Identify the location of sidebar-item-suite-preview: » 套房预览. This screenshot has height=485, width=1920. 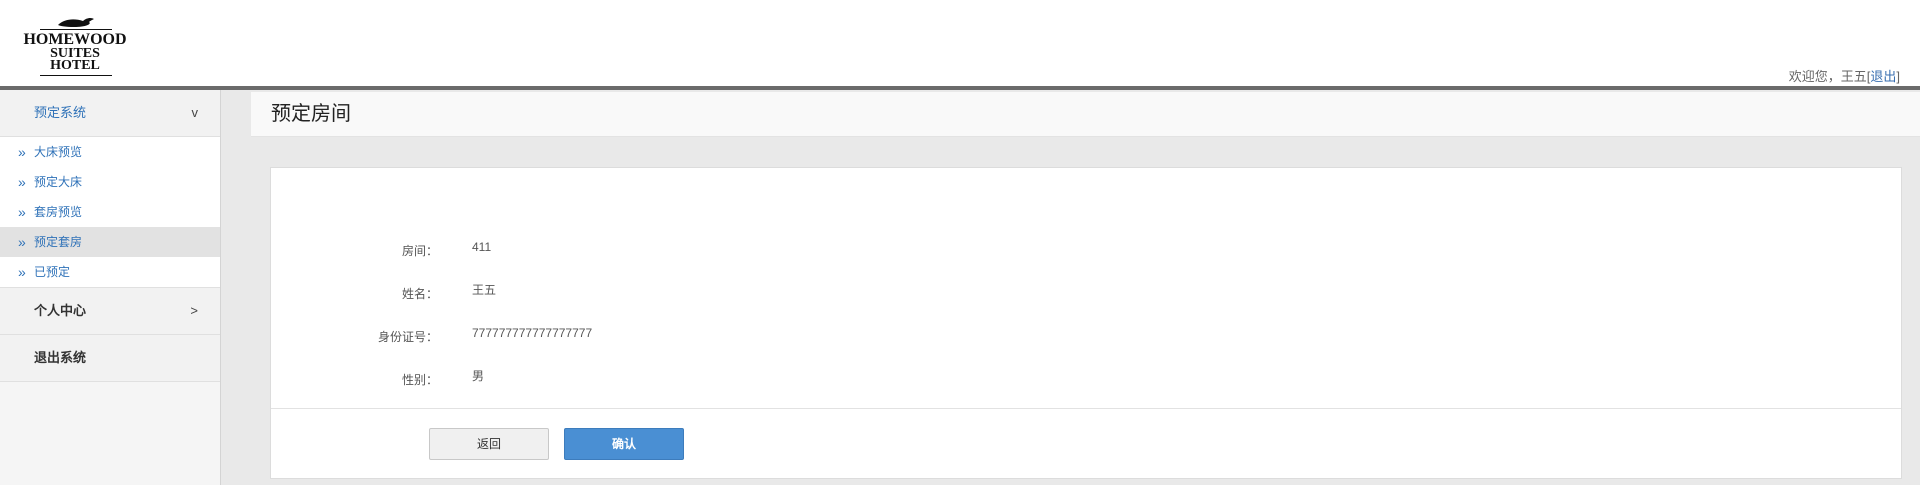
(110, 212).